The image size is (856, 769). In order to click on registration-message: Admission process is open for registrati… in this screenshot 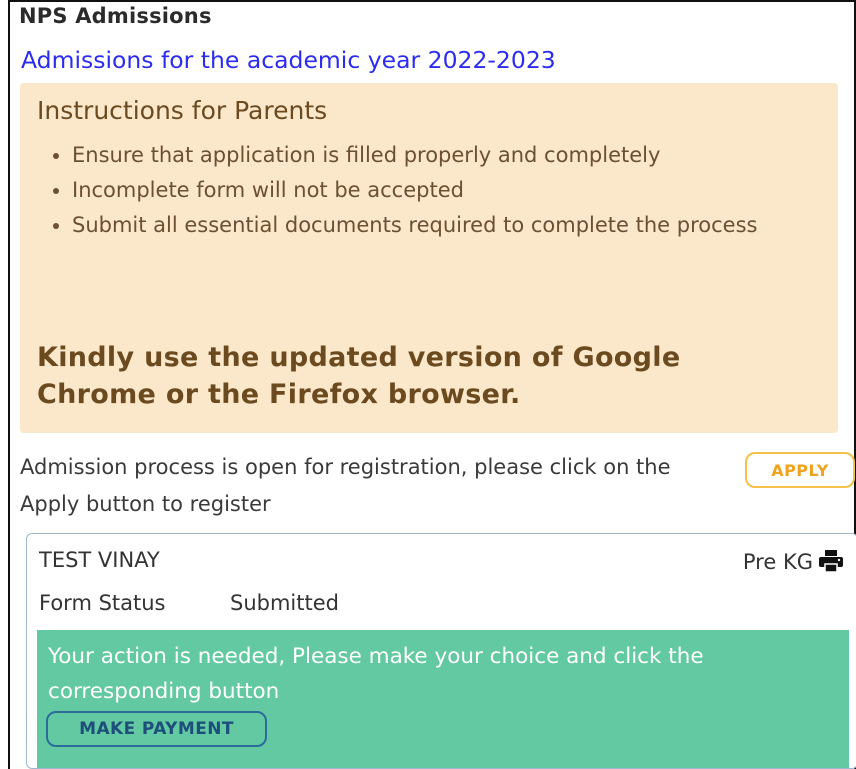, I will do `click(345, 485)`.